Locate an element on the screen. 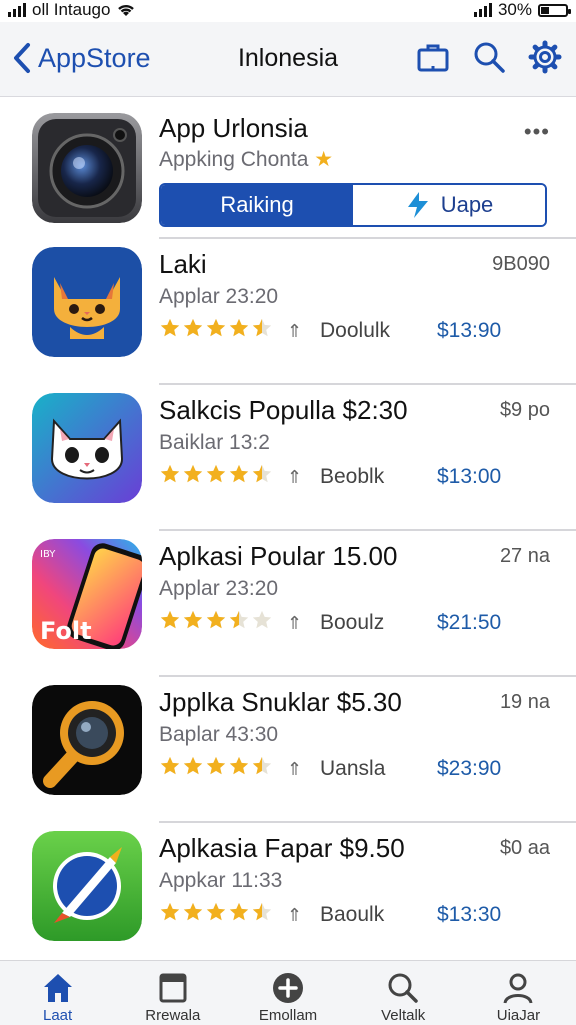 The height and width of the screenshot is (1025, 576). tab-add: Emollam is located at coordinates (287, 993).